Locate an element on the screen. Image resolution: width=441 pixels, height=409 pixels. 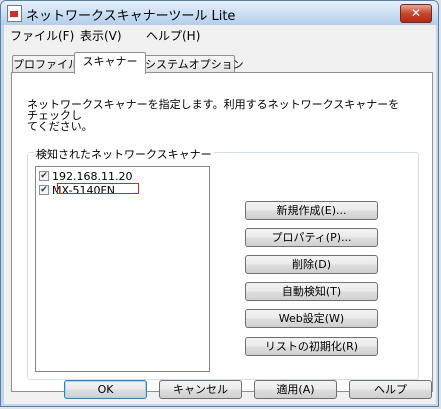
highlight-annotation is located at coordinates (98, 188).